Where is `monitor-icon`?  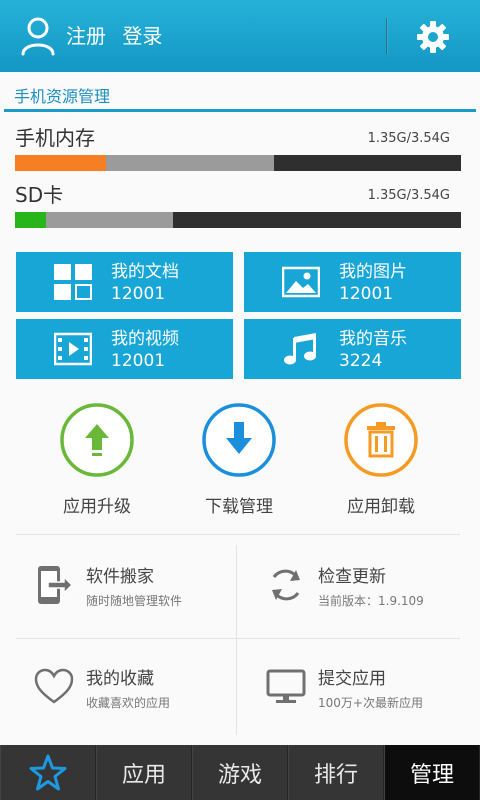
monitor-icon is located at coordinates (286, 686).